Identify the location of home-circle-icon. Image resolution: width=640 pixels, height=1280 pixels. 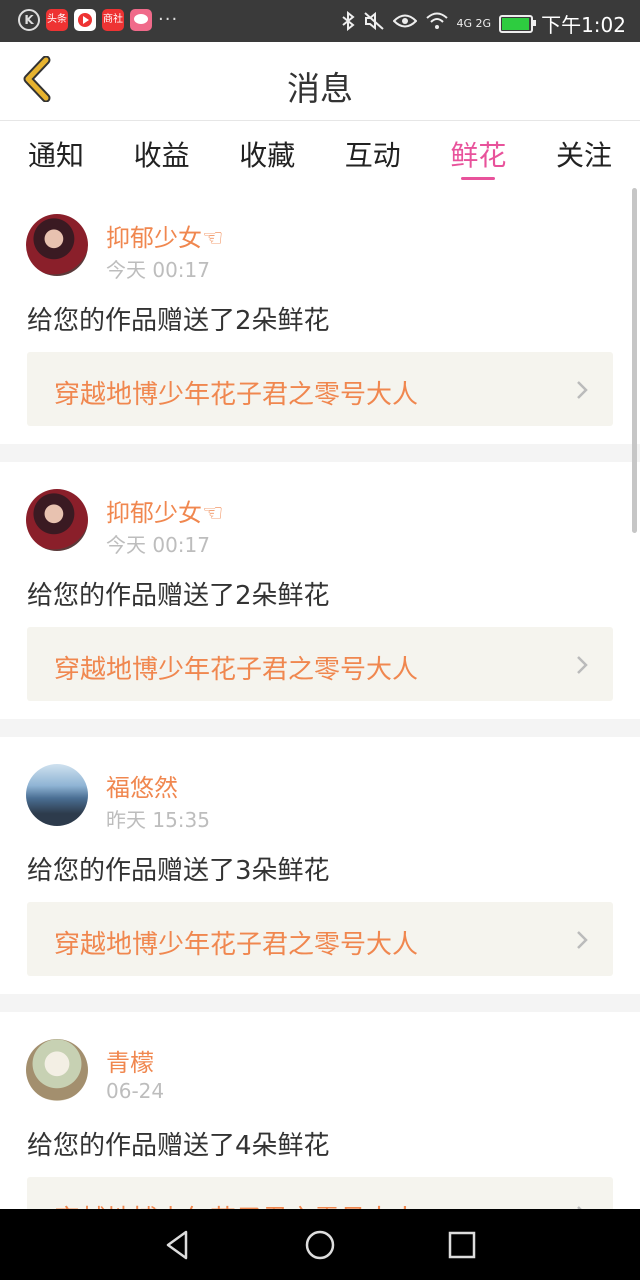
(320, 1245).